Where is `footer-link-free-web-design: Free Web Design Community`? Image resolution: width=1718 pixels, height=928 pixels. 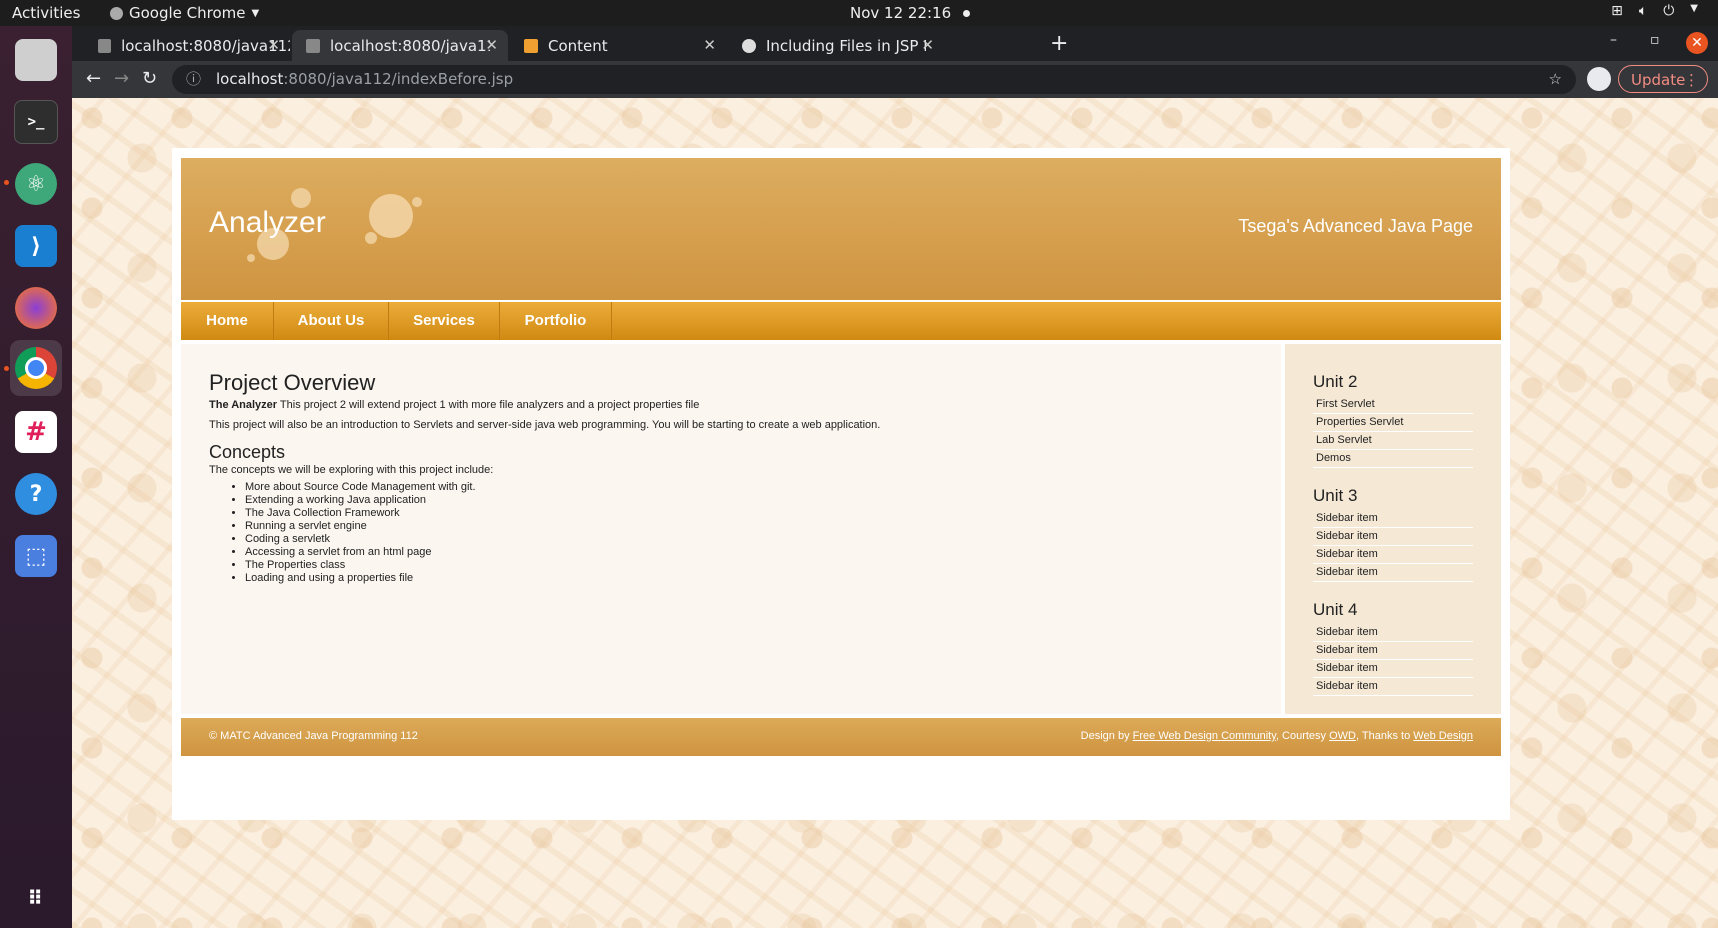
footer-link-free-web-design: Free Web Design Community is located at coordinates (1204, 736).